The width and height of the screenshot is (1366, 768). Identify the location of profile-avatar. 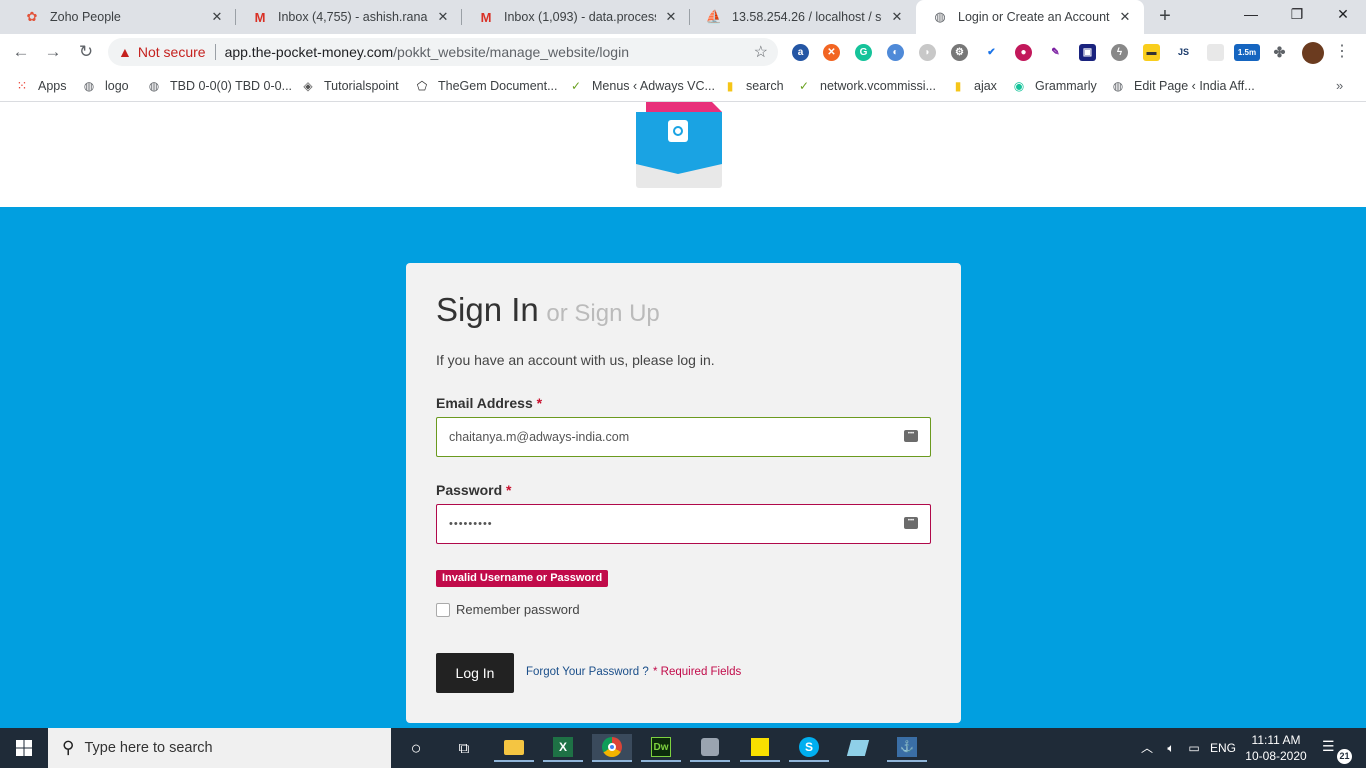
(1313, 53).